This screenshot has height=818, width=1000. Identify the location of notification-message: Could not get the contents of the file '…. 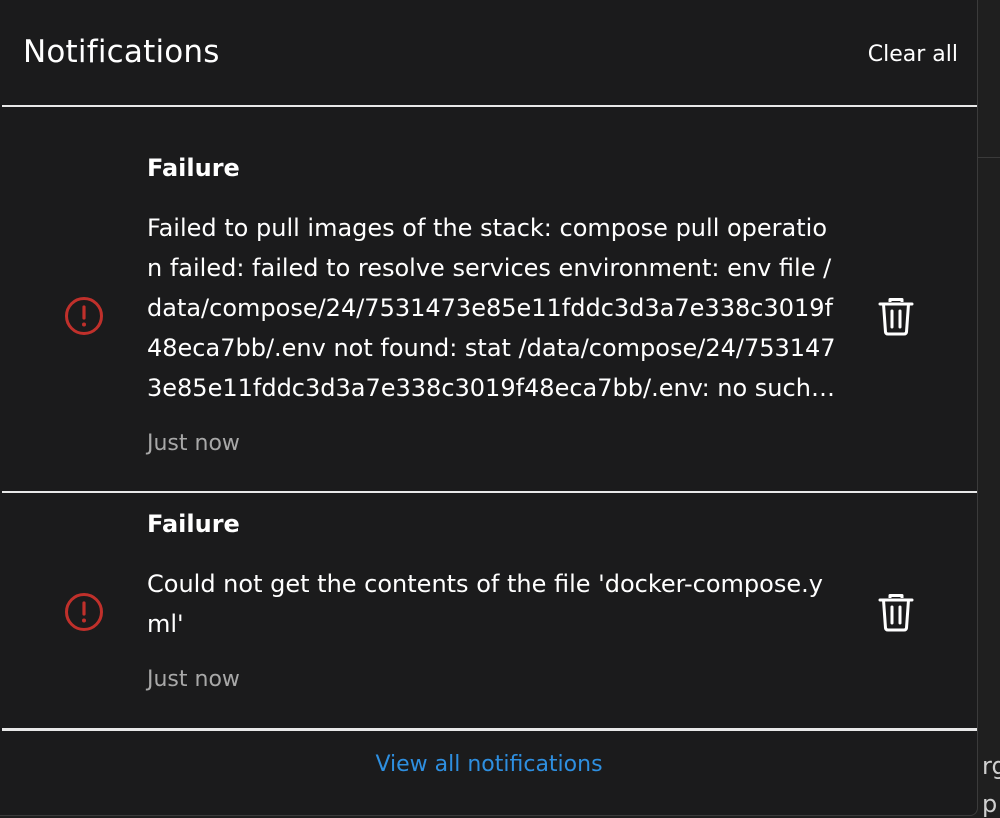
(485, 604).